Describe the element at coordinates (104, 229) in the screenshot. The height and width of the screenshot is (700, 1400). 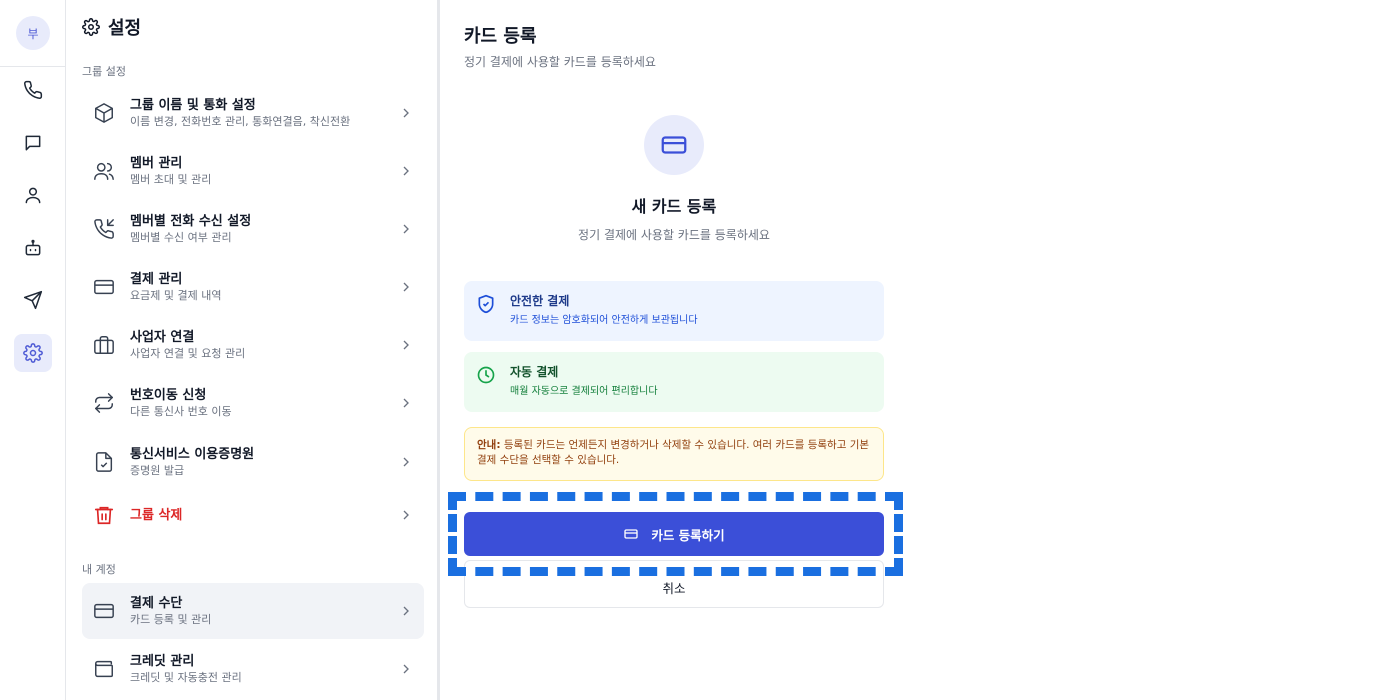
I see `phone-incoming-icon` at that location.